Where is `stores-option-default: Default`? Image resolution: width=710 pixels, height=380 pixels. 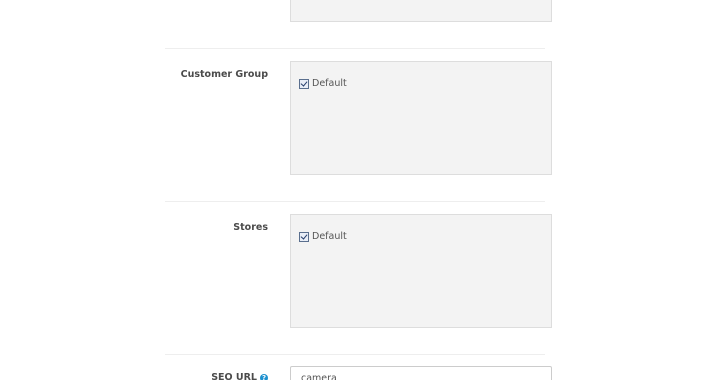 stores-option-default: Default is located at coordinates (323, 236).